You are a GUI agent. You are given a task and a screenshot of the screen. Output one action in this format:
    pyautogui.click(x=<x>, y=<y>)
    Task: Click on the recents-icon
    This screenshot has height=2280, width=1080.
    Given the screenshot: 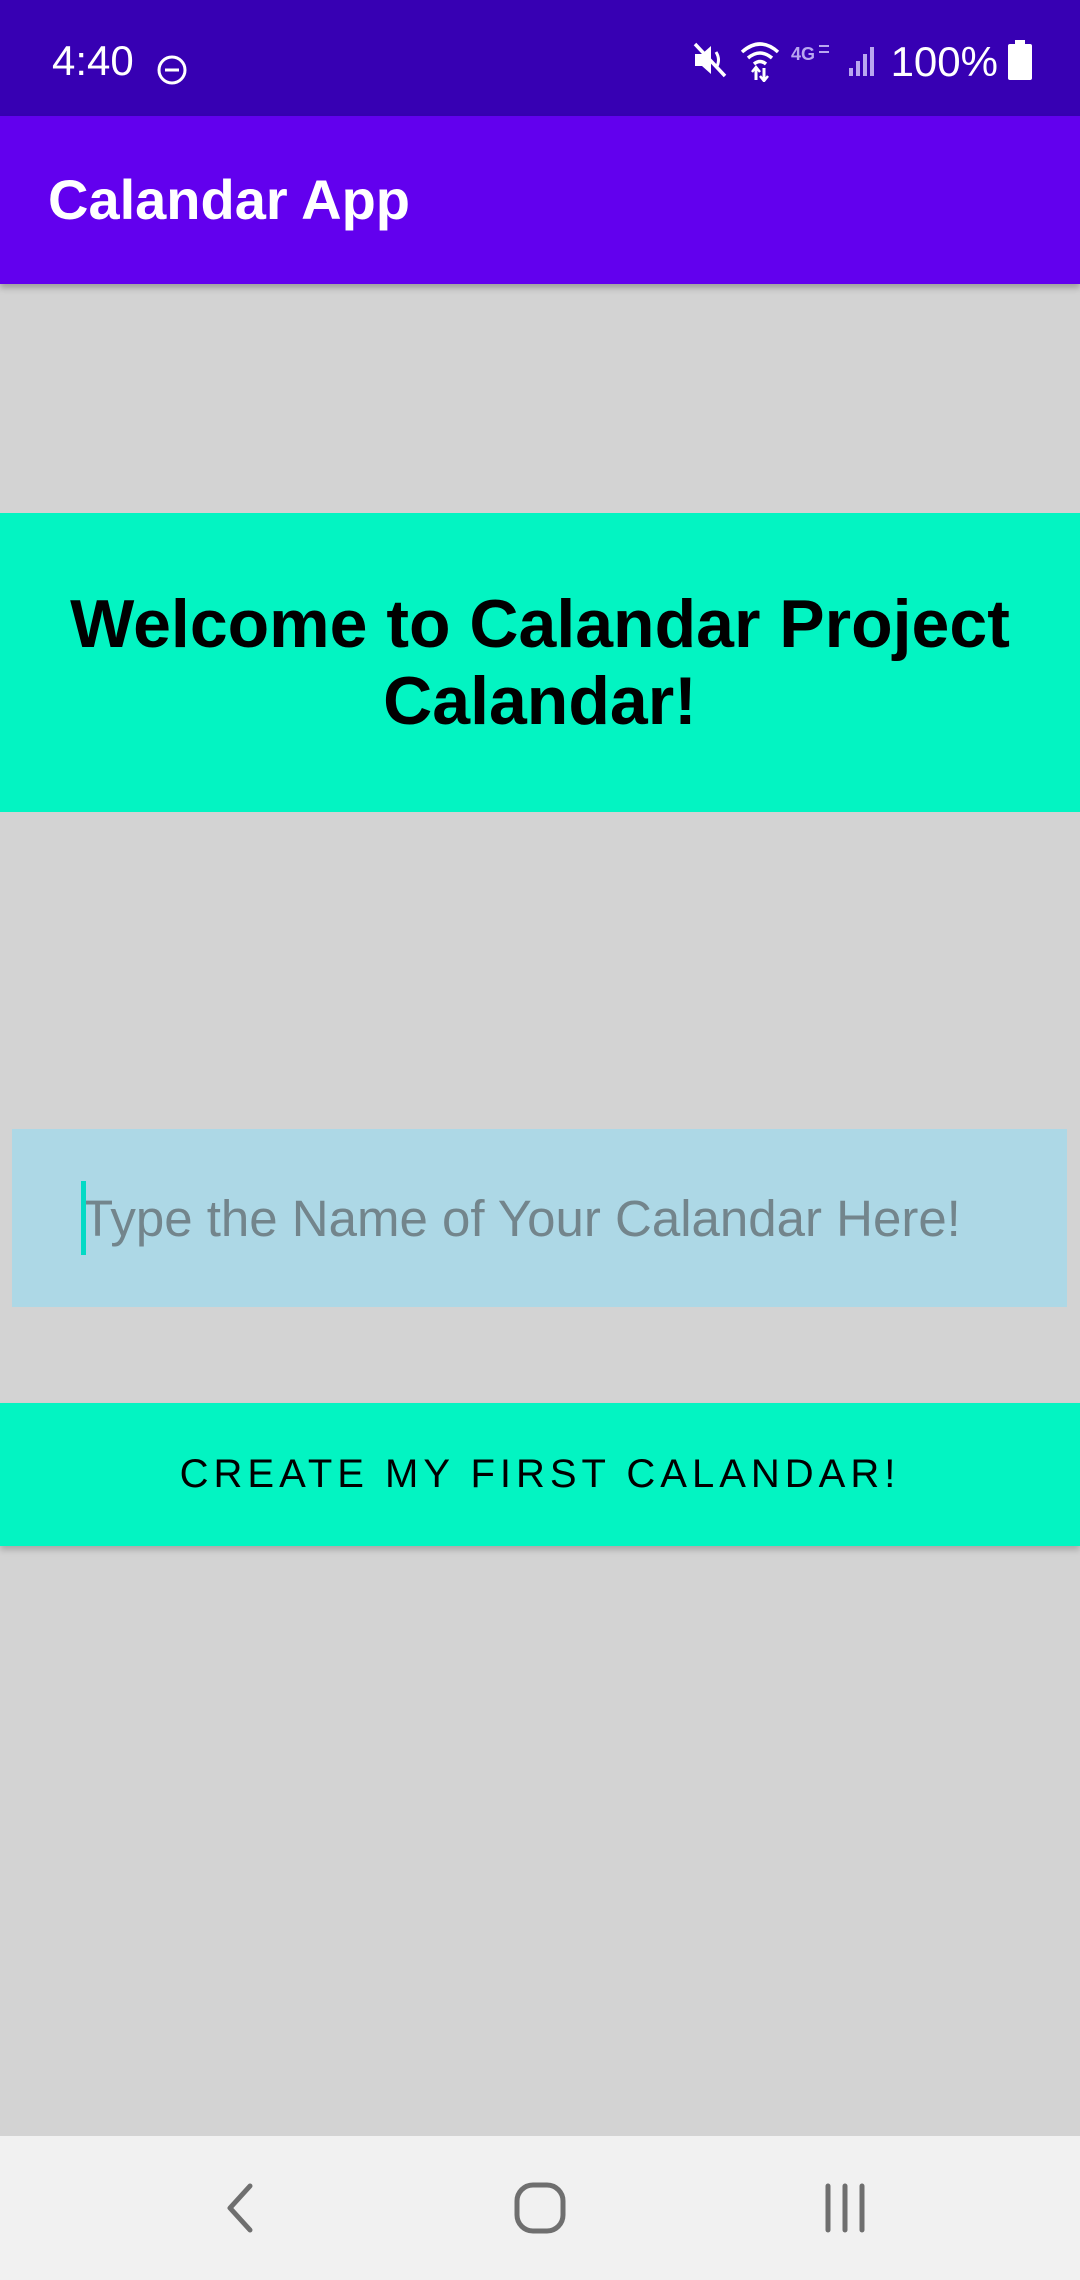 What is the action you would take?
    pyautogui.click(x=845, y=2208)
    